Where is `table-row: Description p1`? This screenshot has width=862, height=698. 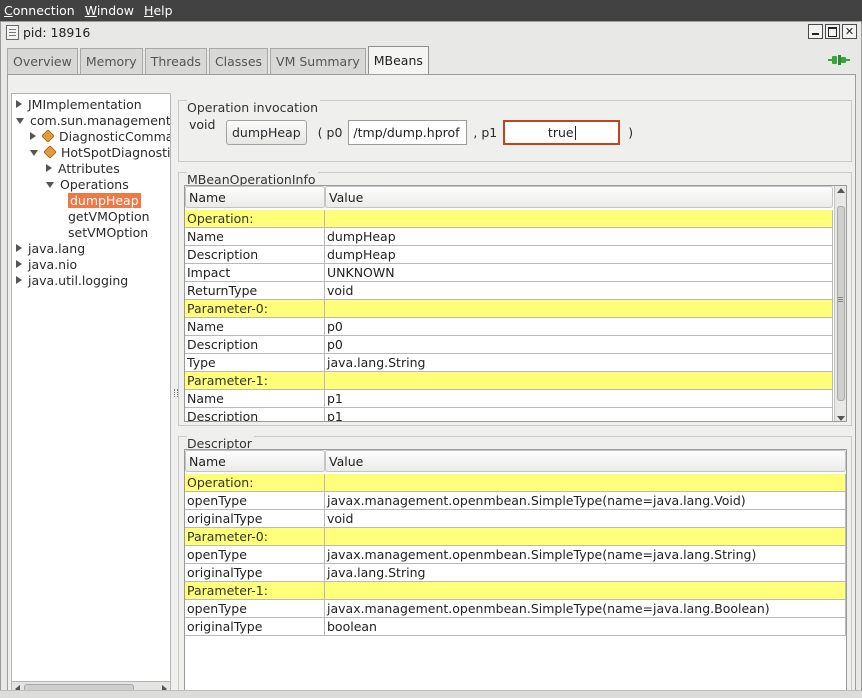
table-row: Description p1 is located at coordinates (509, 414).